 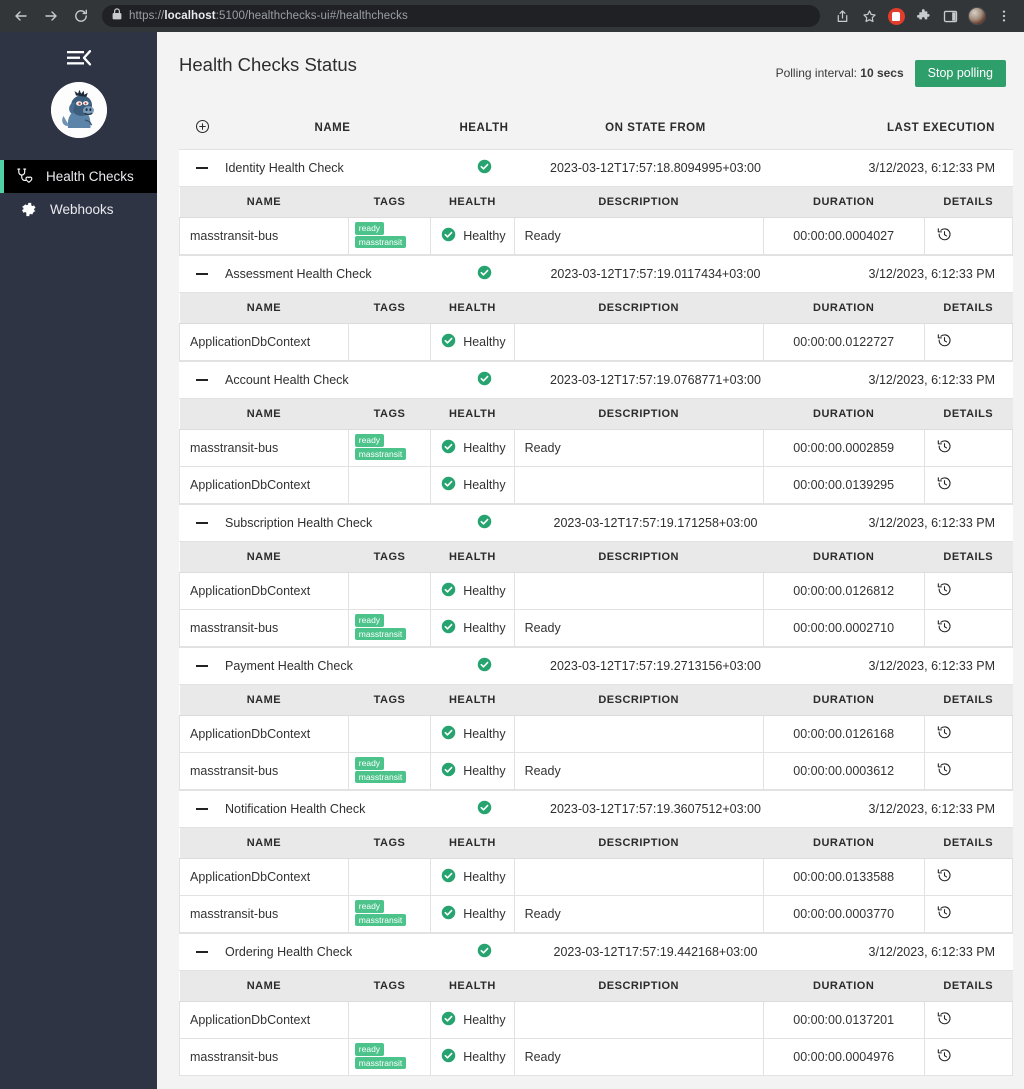 What do you see at coordinates (51, 16) in the screenshot?
I see `forward-arrow-icon` at bounding box center [51, 16].